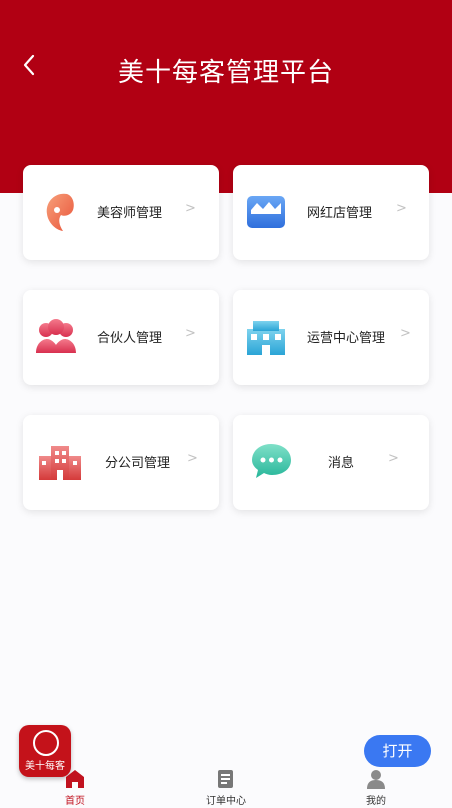 Image resolution: width=452 pixels, height=808 pixels. What do you see at coordinates (340, 213) in the screenshot?
I see `menu-label: 网红店管理` at bounding box center [340, 213].